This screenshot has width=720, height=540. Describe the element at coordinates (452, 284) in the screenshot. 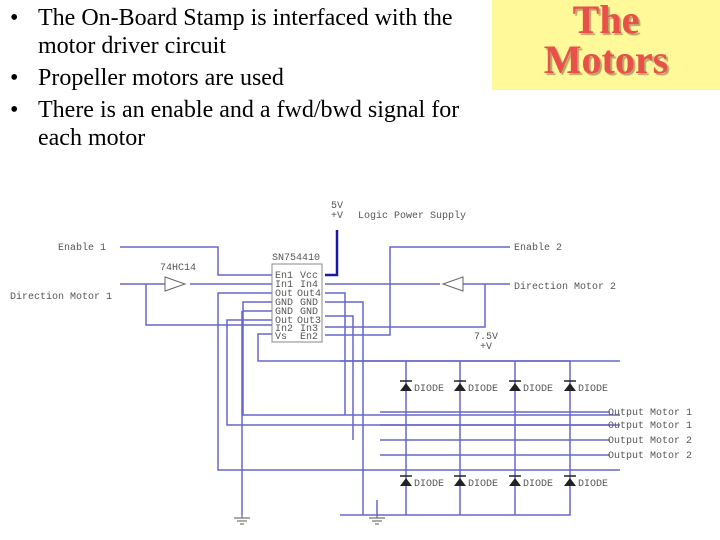

I see `inverter-2-icon` at that location.